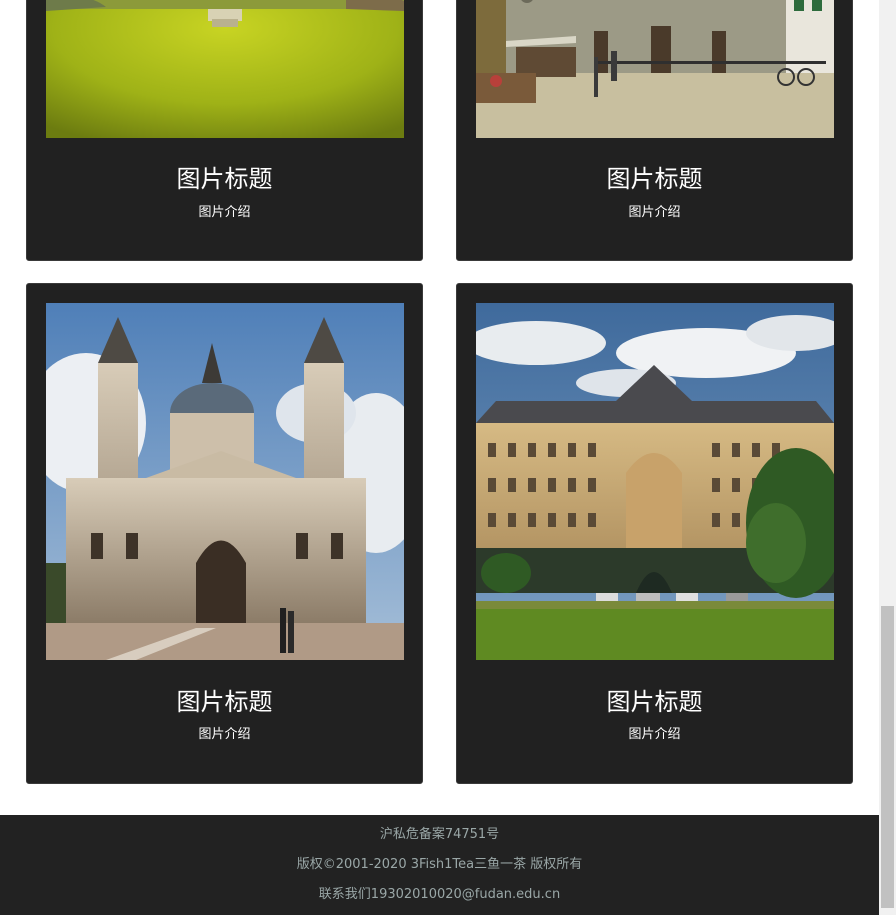 This screenshot has width=896, height=915. Describe the element at coordinates (887, 457) in the screenshot. I see `vertical-scrollbar` at that location.